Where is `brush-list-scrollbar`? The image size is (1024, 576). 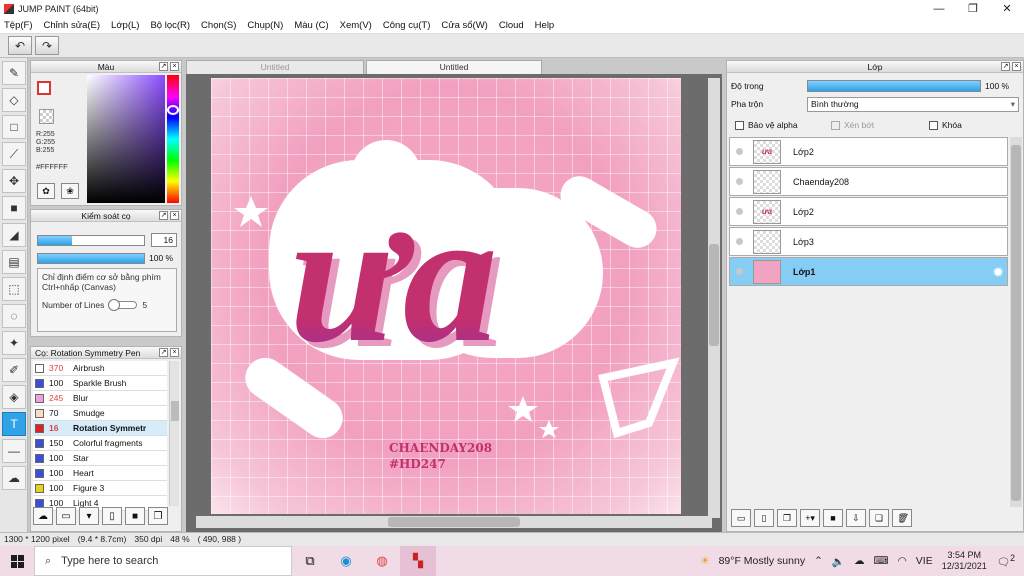 brush-list-scrollbar is located at coordinates (174, 433).